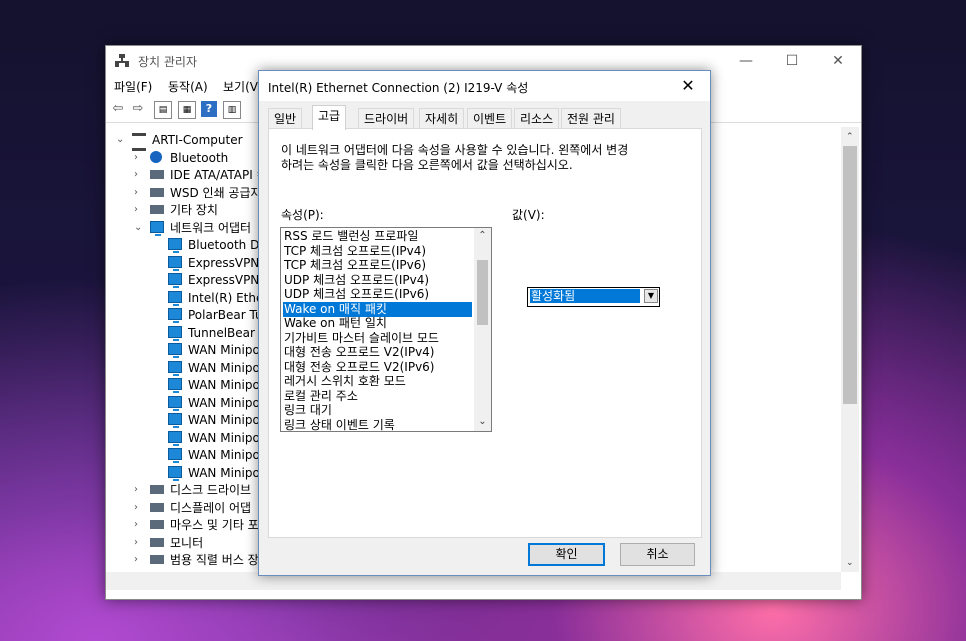  I want to click on maximize-button: ☐, so click(792, 61).